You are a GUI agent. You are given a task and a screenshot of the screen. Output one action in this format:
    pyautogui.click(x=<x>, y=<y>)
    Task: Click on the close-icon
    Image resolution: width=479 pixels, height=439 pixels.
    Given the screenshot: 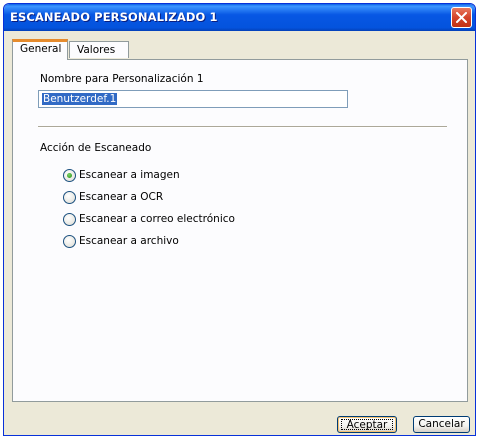 What is the action you would take?
    pyautogui.click(x=461, y=17)
    